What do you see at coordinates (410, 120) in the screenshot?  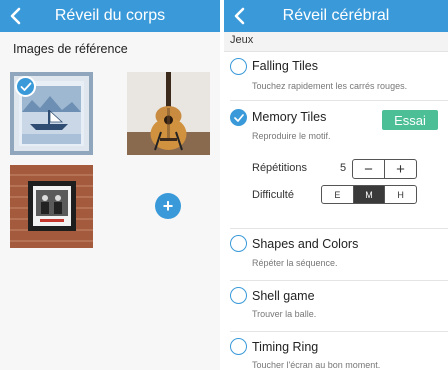 I see `try-button: Essai` at bounding box center [410, 120].